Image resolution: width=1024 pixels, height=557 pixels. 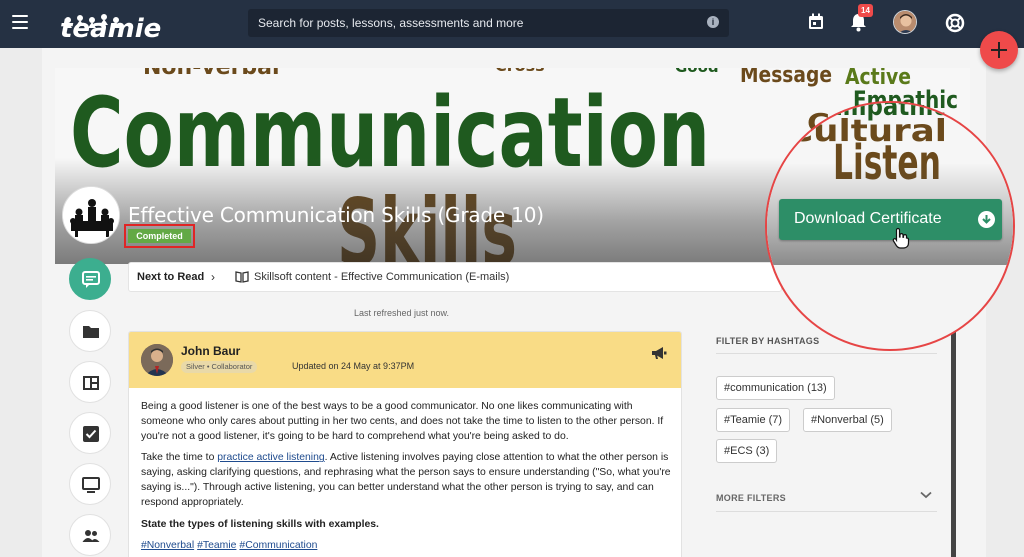 I want to click on message-icon, so click(x=91, y=279).